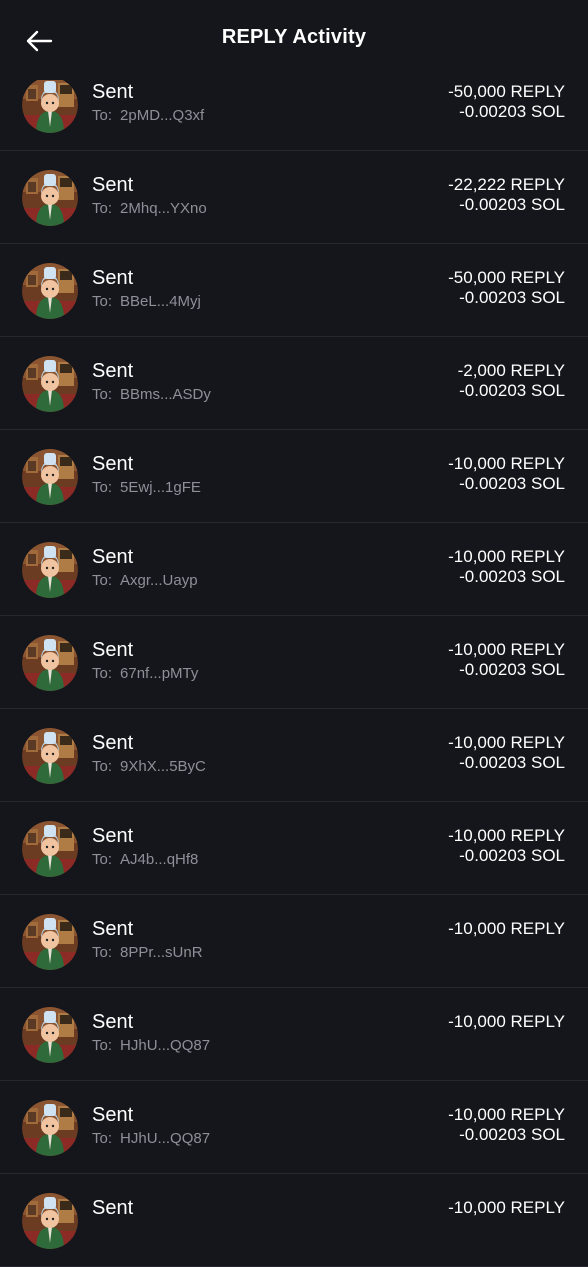 The image size is (588, 1267). What do you see at coordinates (506, 91) in the screenshot?
I see `token-amount: -50,000 REPLY` at bounding box center [506, 91].